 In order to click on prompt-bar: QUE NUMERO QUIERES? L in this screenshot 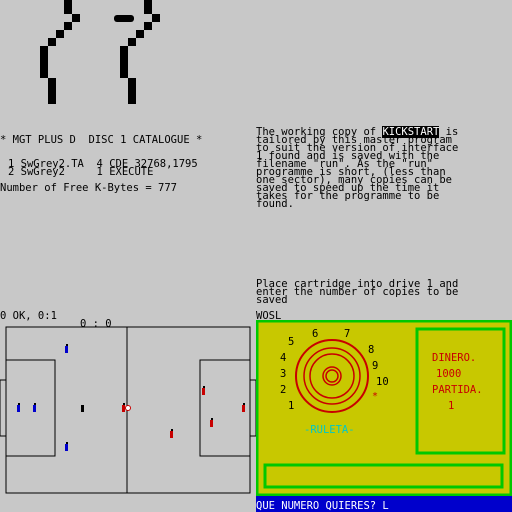, I will do `click(384, 504)`.